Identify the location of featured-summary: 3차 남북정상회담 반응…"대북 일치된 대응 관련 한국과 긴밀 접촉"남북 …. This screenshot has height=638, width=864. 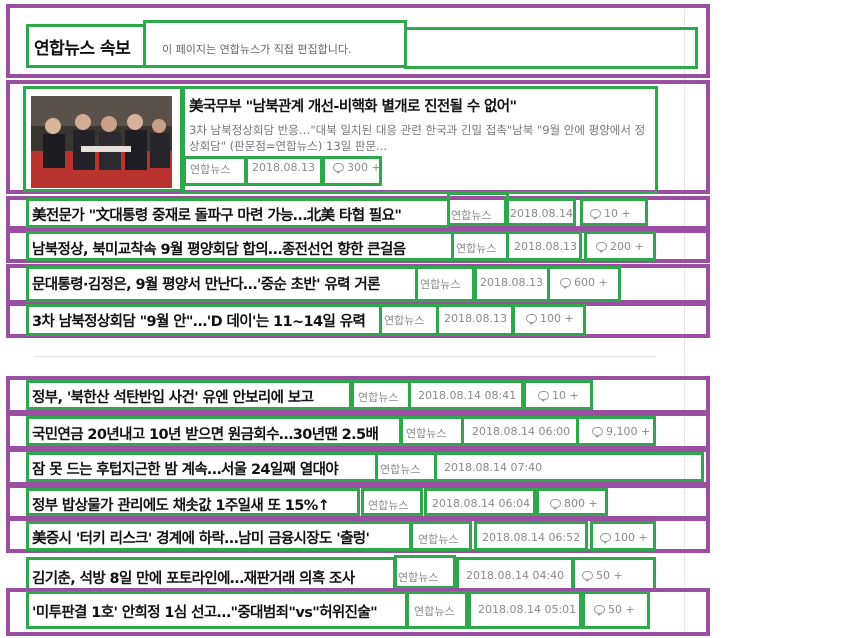
(422, 138).